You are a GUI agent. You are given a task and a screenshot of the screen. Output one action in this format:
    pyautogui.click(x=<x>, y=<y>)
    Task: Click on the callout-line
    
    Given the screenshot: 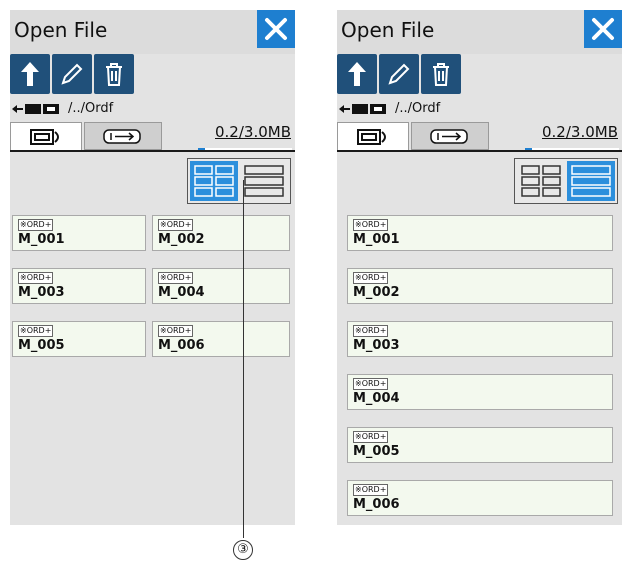 What is the action you would take?
    pyautogui.click(x=243, y=359)
    